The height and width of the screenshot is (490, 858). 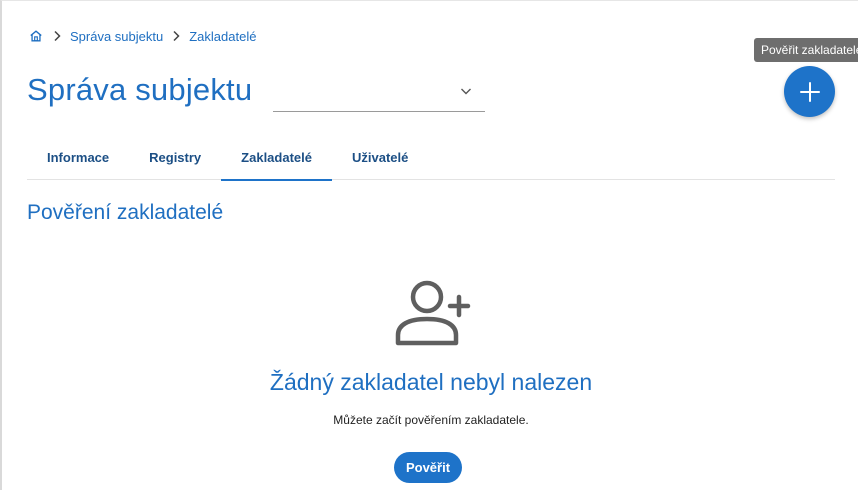 What do you see at coordinates (433, 313) in the screenshot?
I see `person-add-icon` at bounding box center [433, 313].